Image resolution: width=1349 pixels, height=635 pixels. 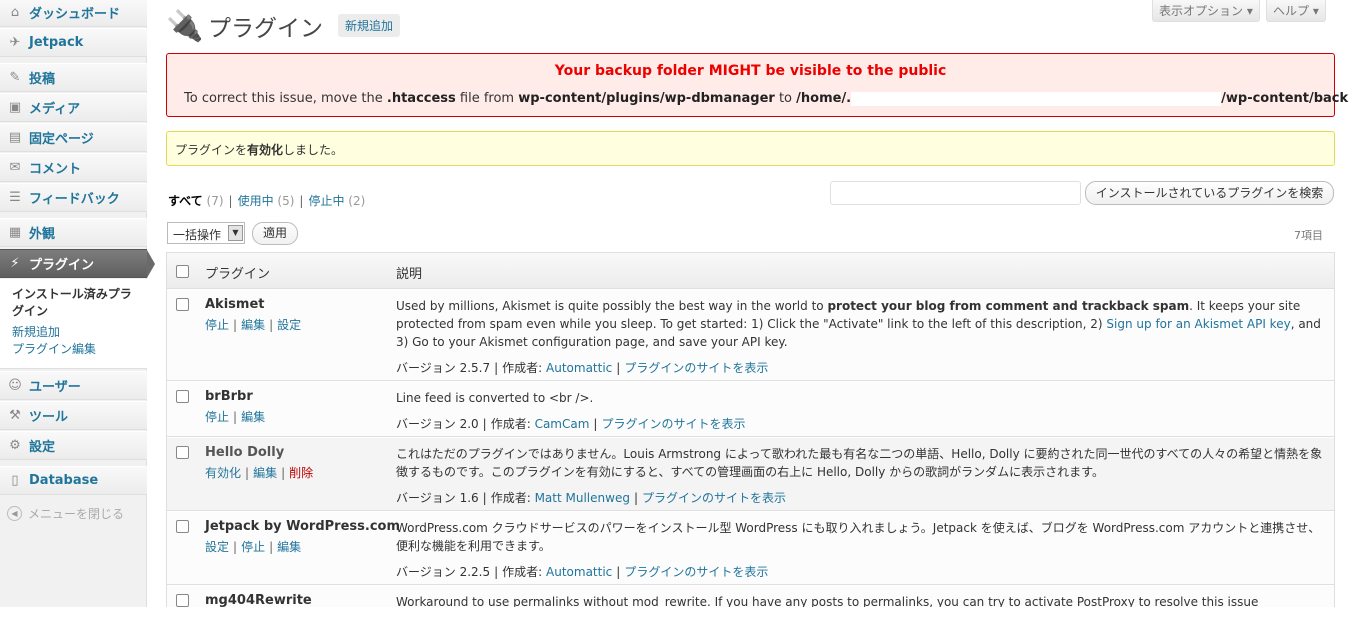 I want to click on akismet-signup-link: Sign up for an Akismet API key, so click(x=1198, y=324).